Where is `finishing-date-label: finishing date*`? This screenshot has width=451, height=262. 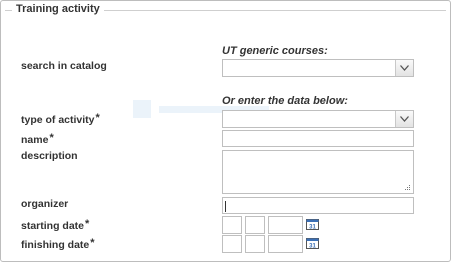 finishing-date-label: finishing date* is located at coordinates (58, 244).